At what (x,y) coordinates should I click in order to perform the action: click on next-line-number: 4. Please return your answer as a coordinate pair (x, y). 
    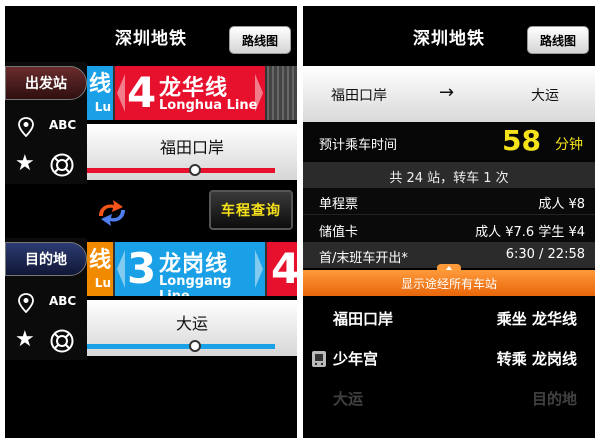
    Looking at the image, I should click on (284, 268).